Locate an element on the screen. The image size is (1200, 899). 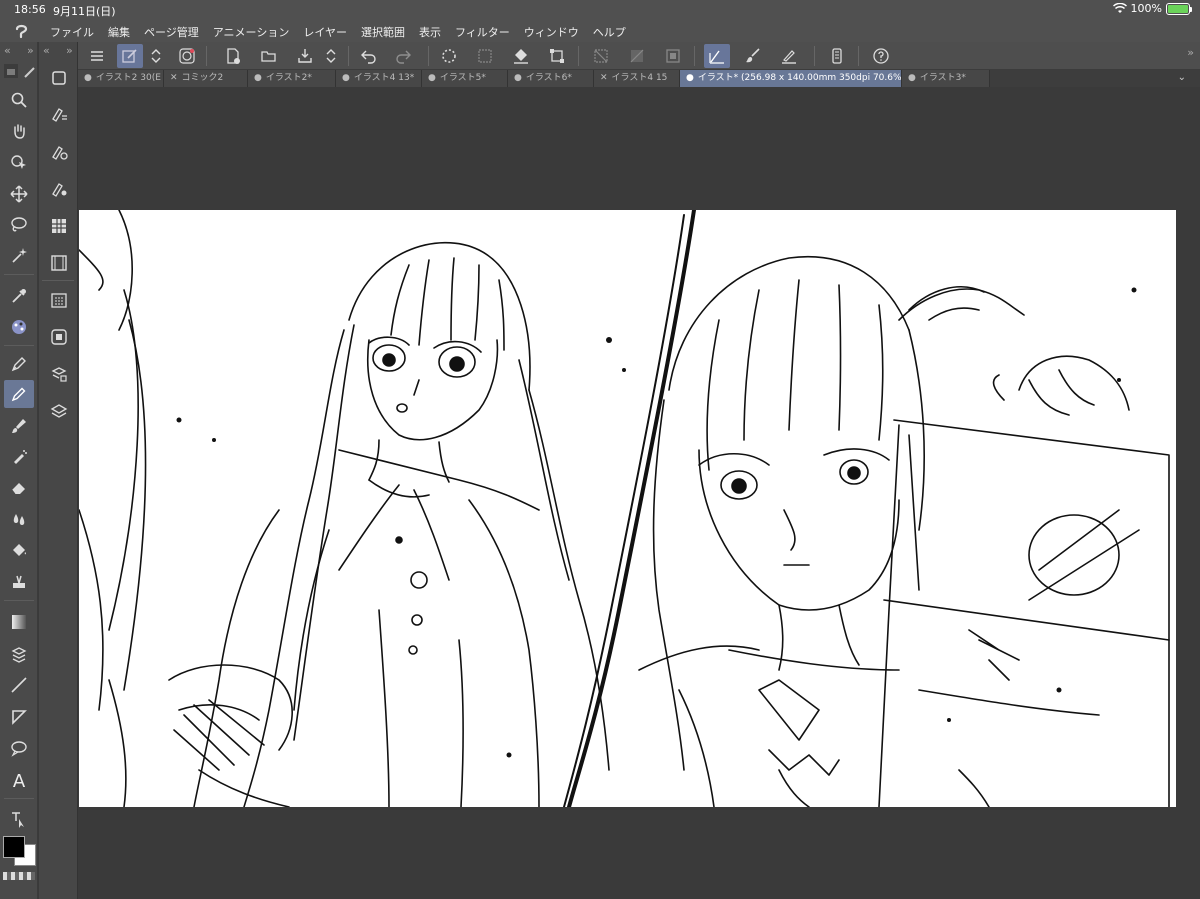
clear-selection-button is located at coordinates (485, 56).